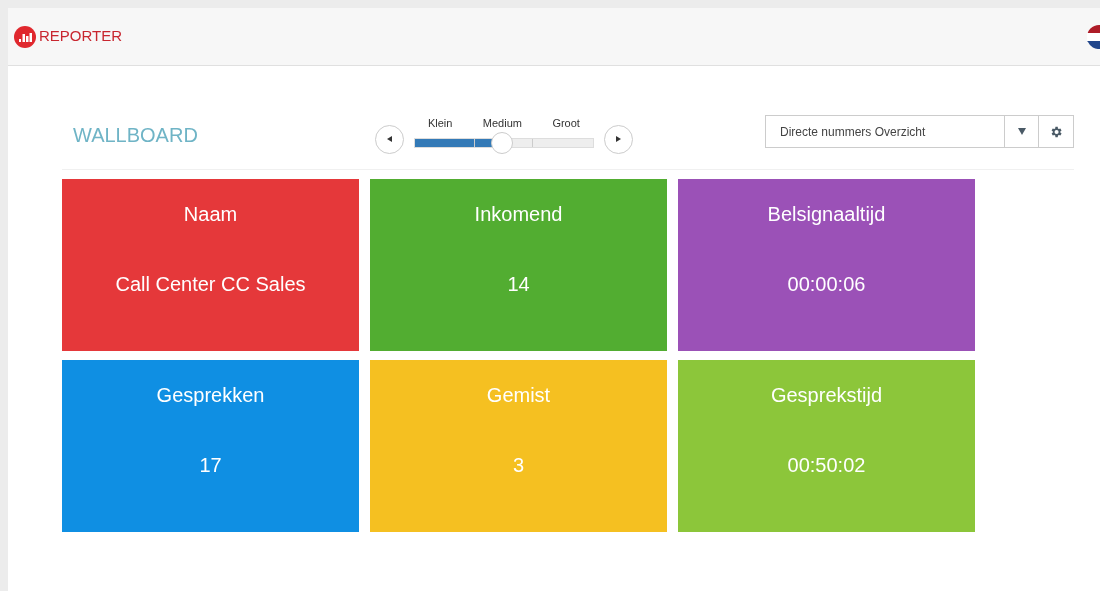 This screenshot has height=591, width=1100. I want to click on tile-value: 3, so click(518, 465).